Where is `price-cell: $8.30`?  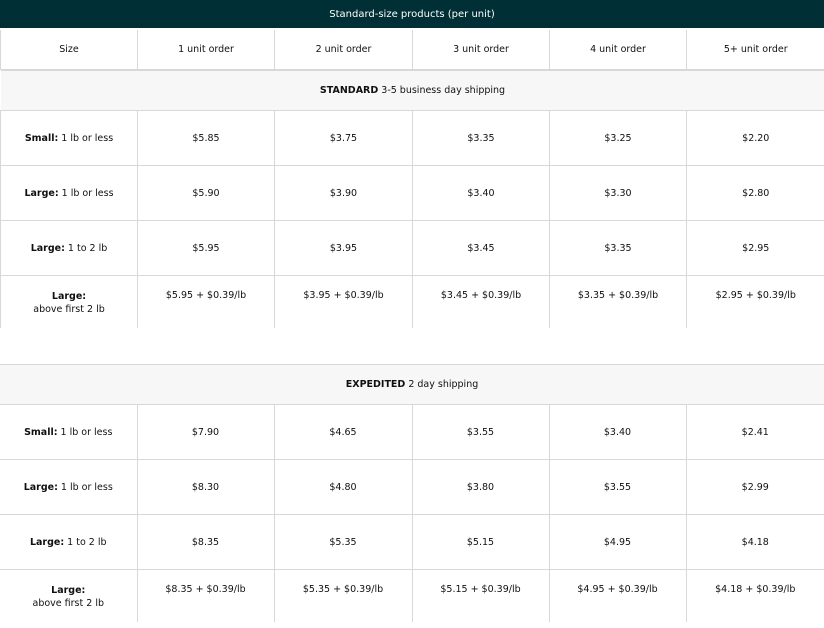
price-cell: $8.30 is located at coordinates (206, 487).